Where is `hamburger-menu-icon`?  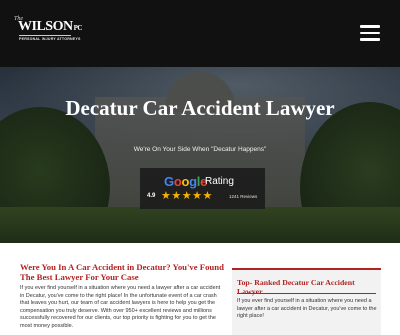
hamburger-menu-icon is located at coordinates (370, 33).